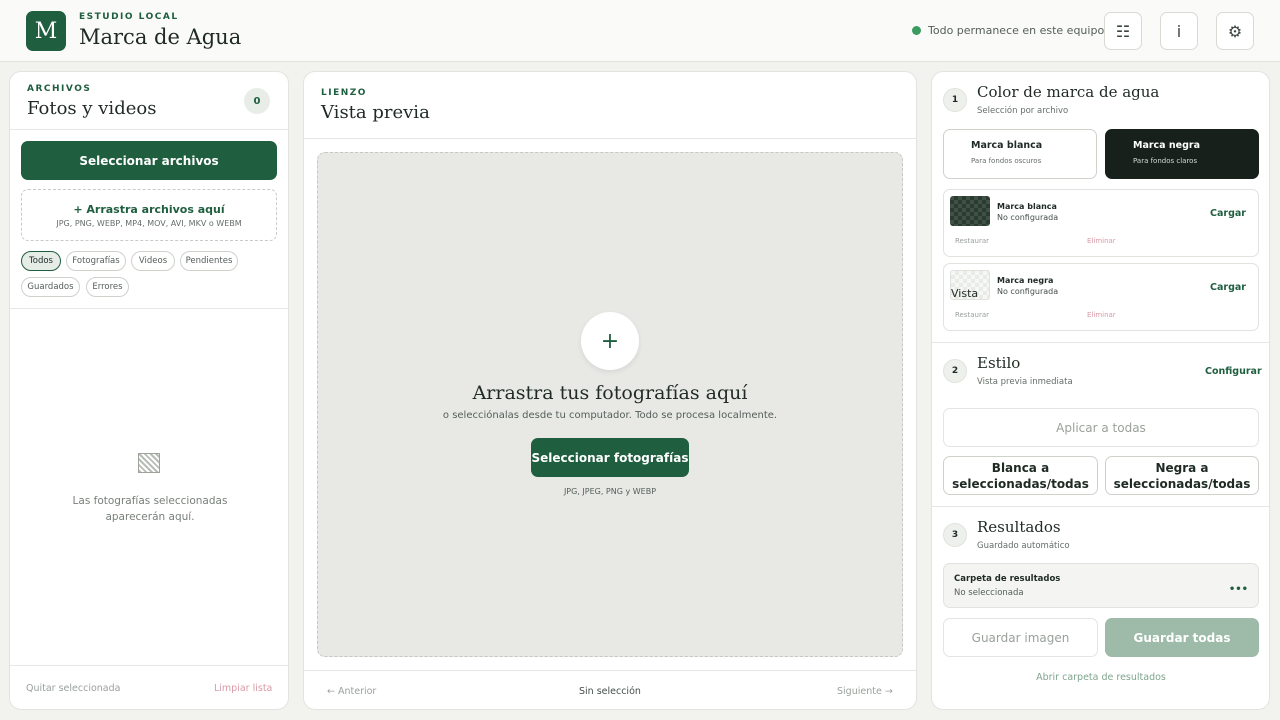 The height and width of the screenshot is (720, 1280). Describe the element at coordinates (1028, 291) in the screenshot. I see `black-mark-card-status: No configurada` at that location.